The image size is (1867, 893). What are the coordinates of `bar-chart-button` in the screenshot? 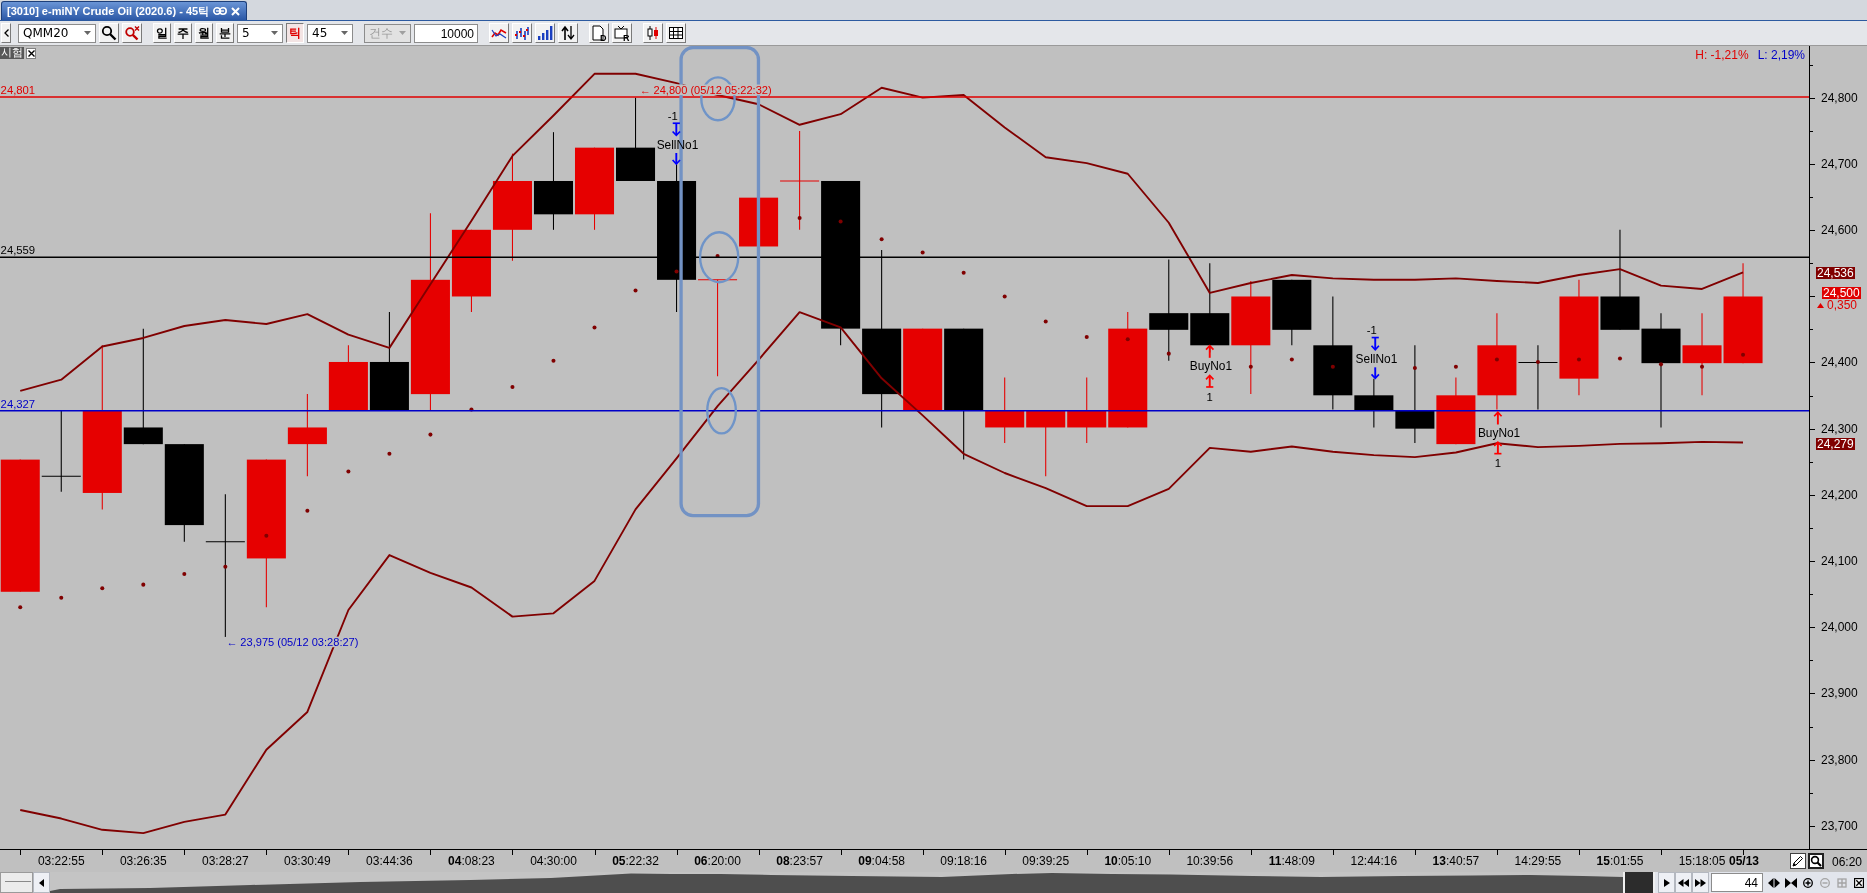 It's located at (522, 33).